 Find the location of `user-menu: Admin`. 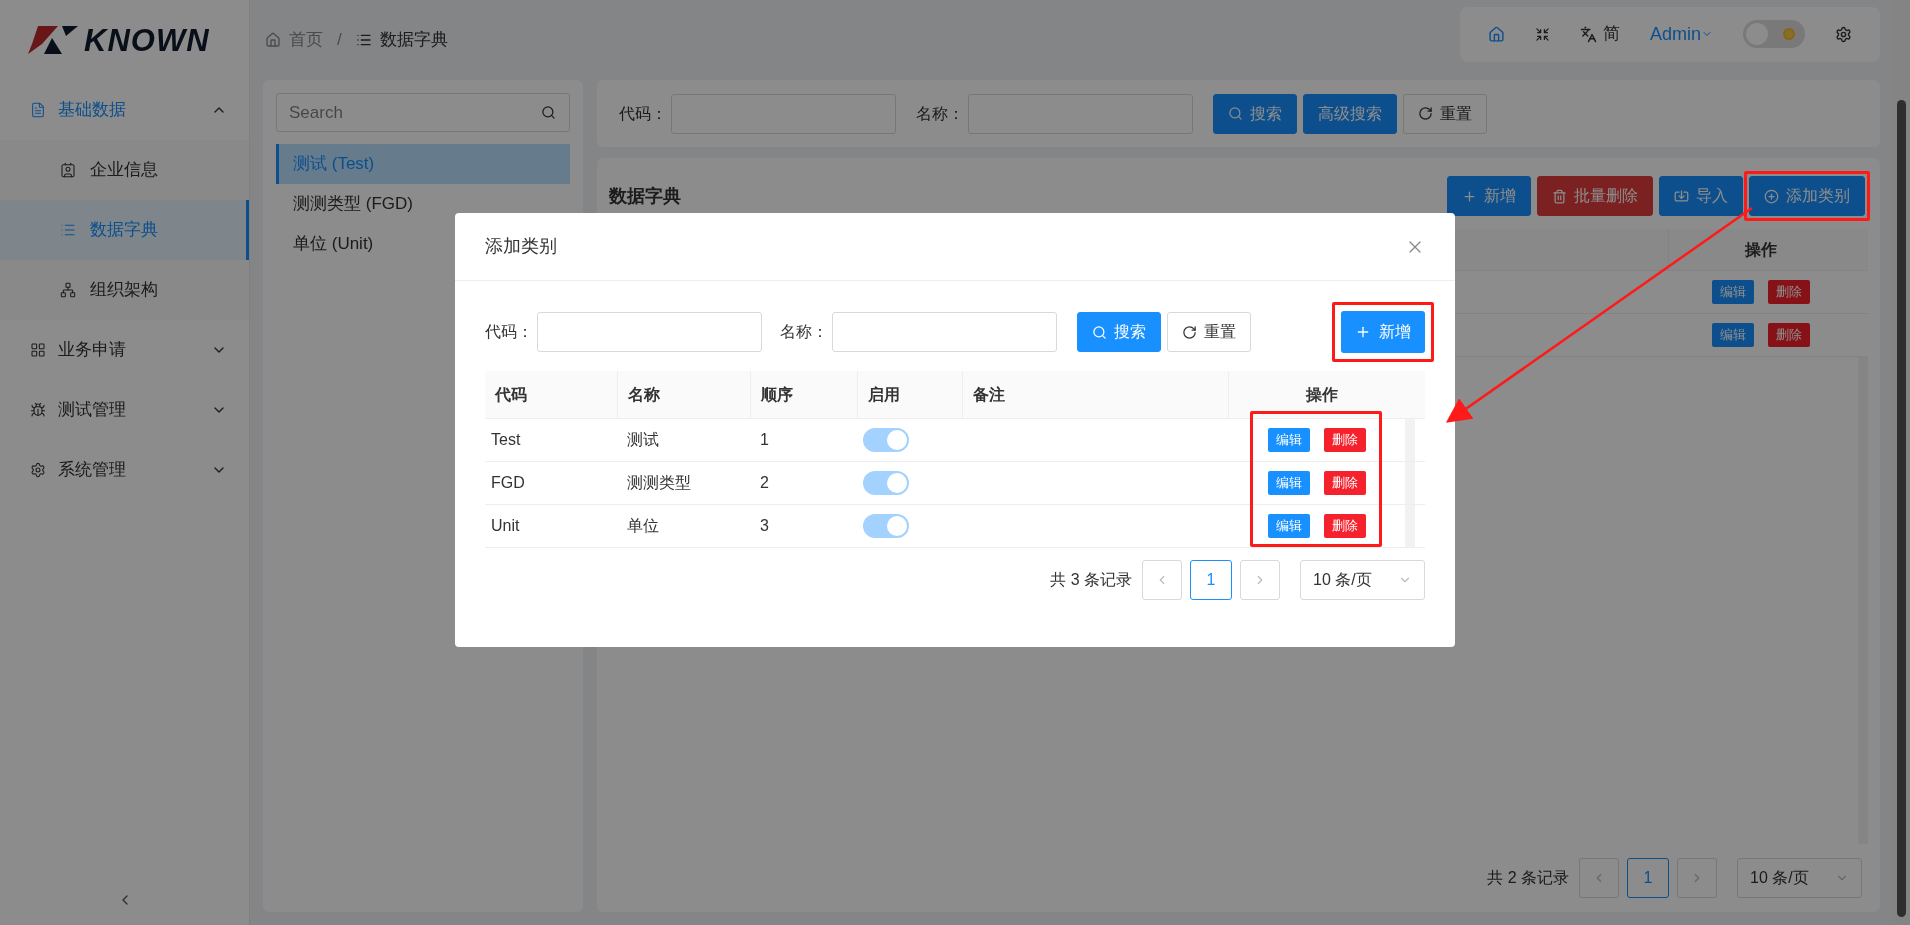

user-menu: Admin is located at coordinates (1681, 34).